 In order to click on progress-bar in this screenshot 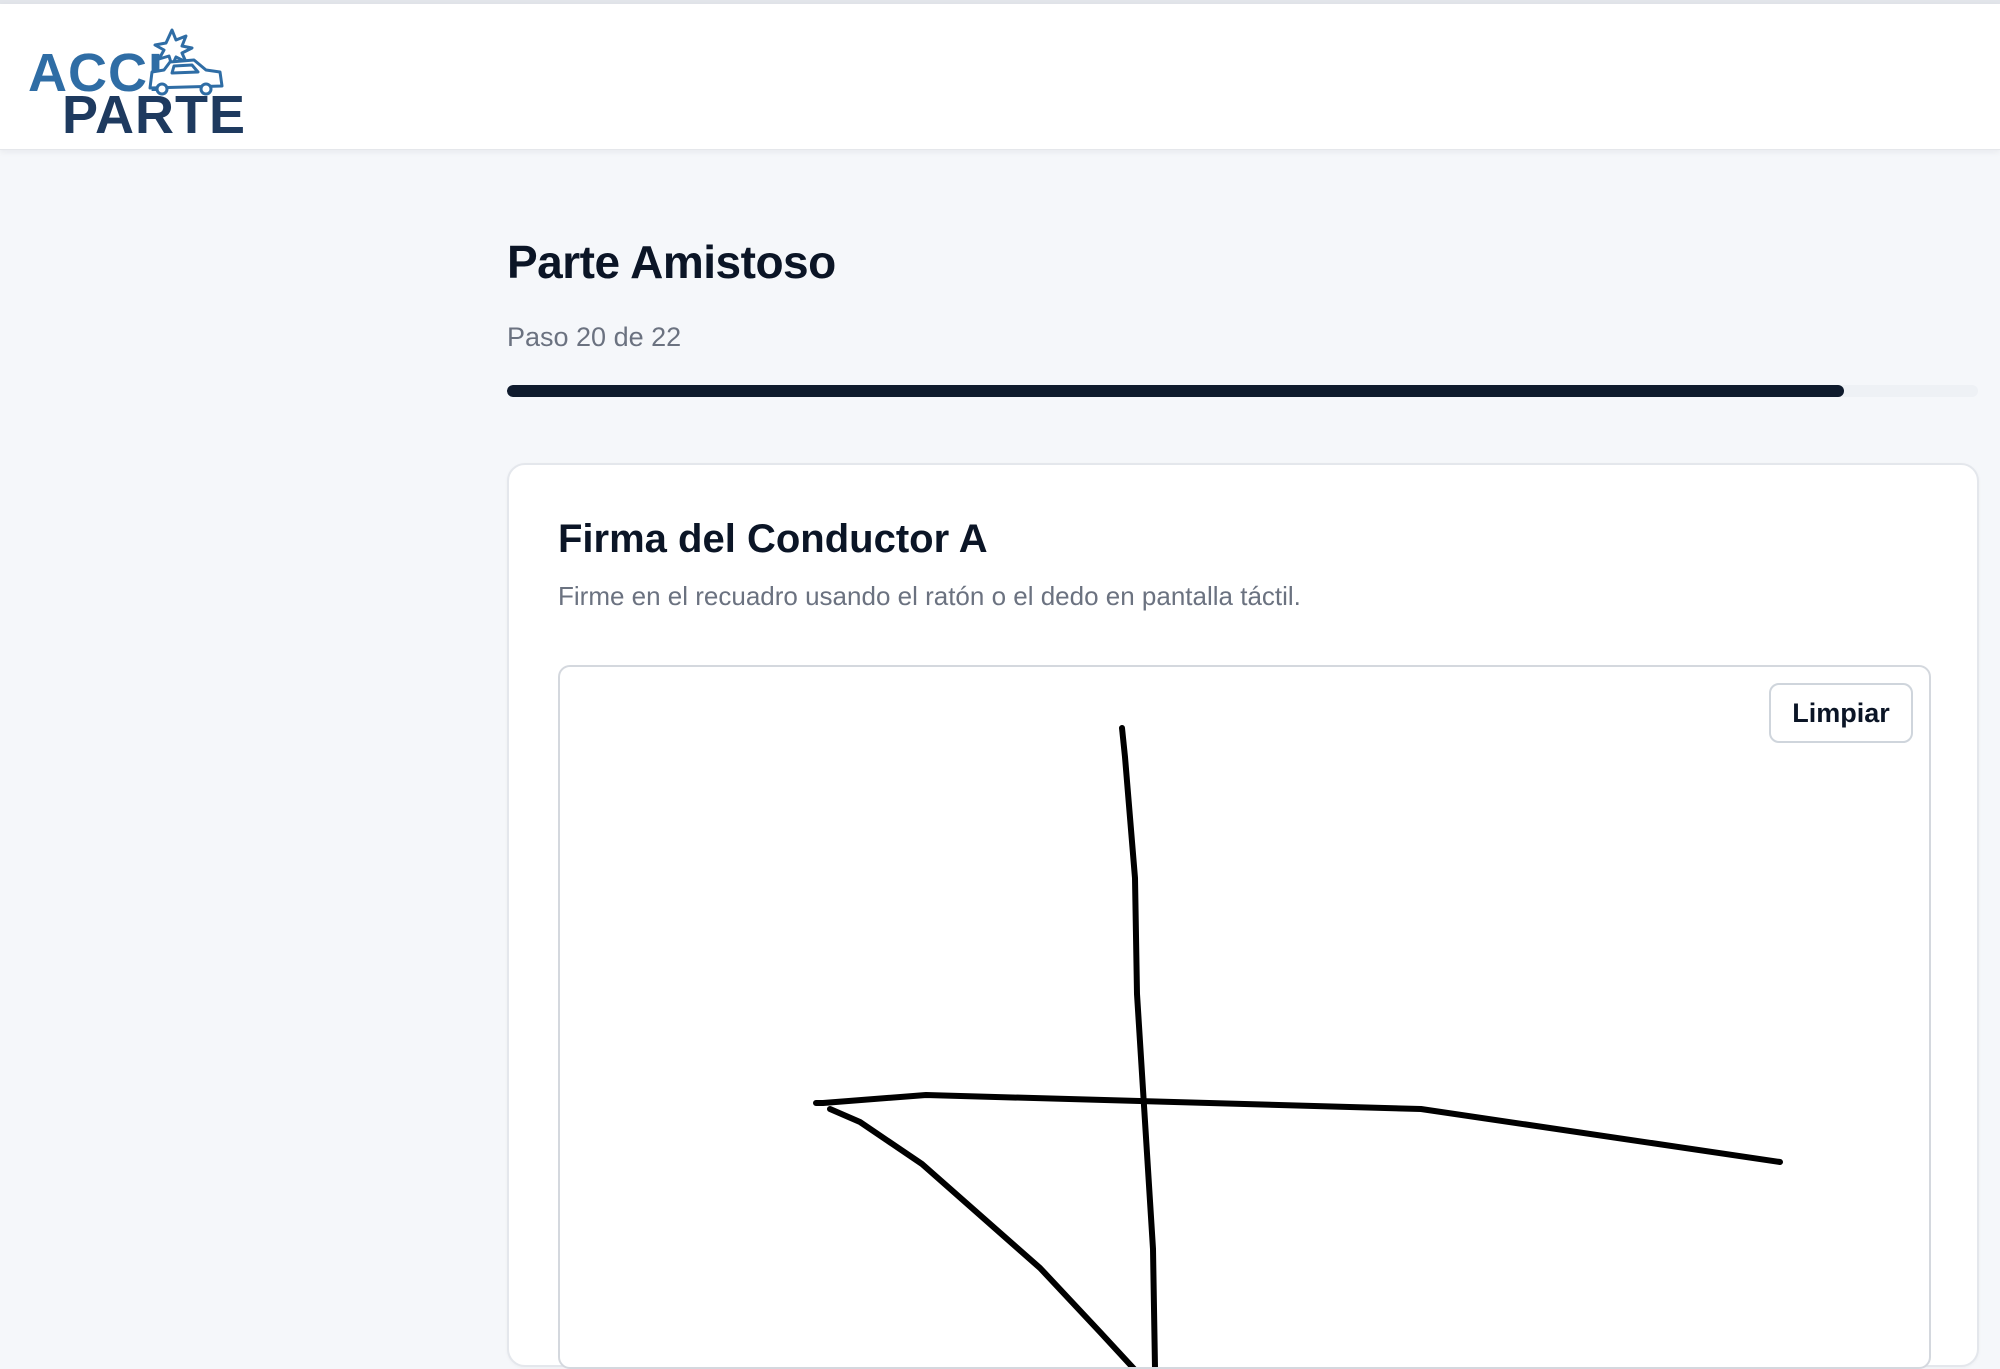, I will do `click(1242, 391)`.